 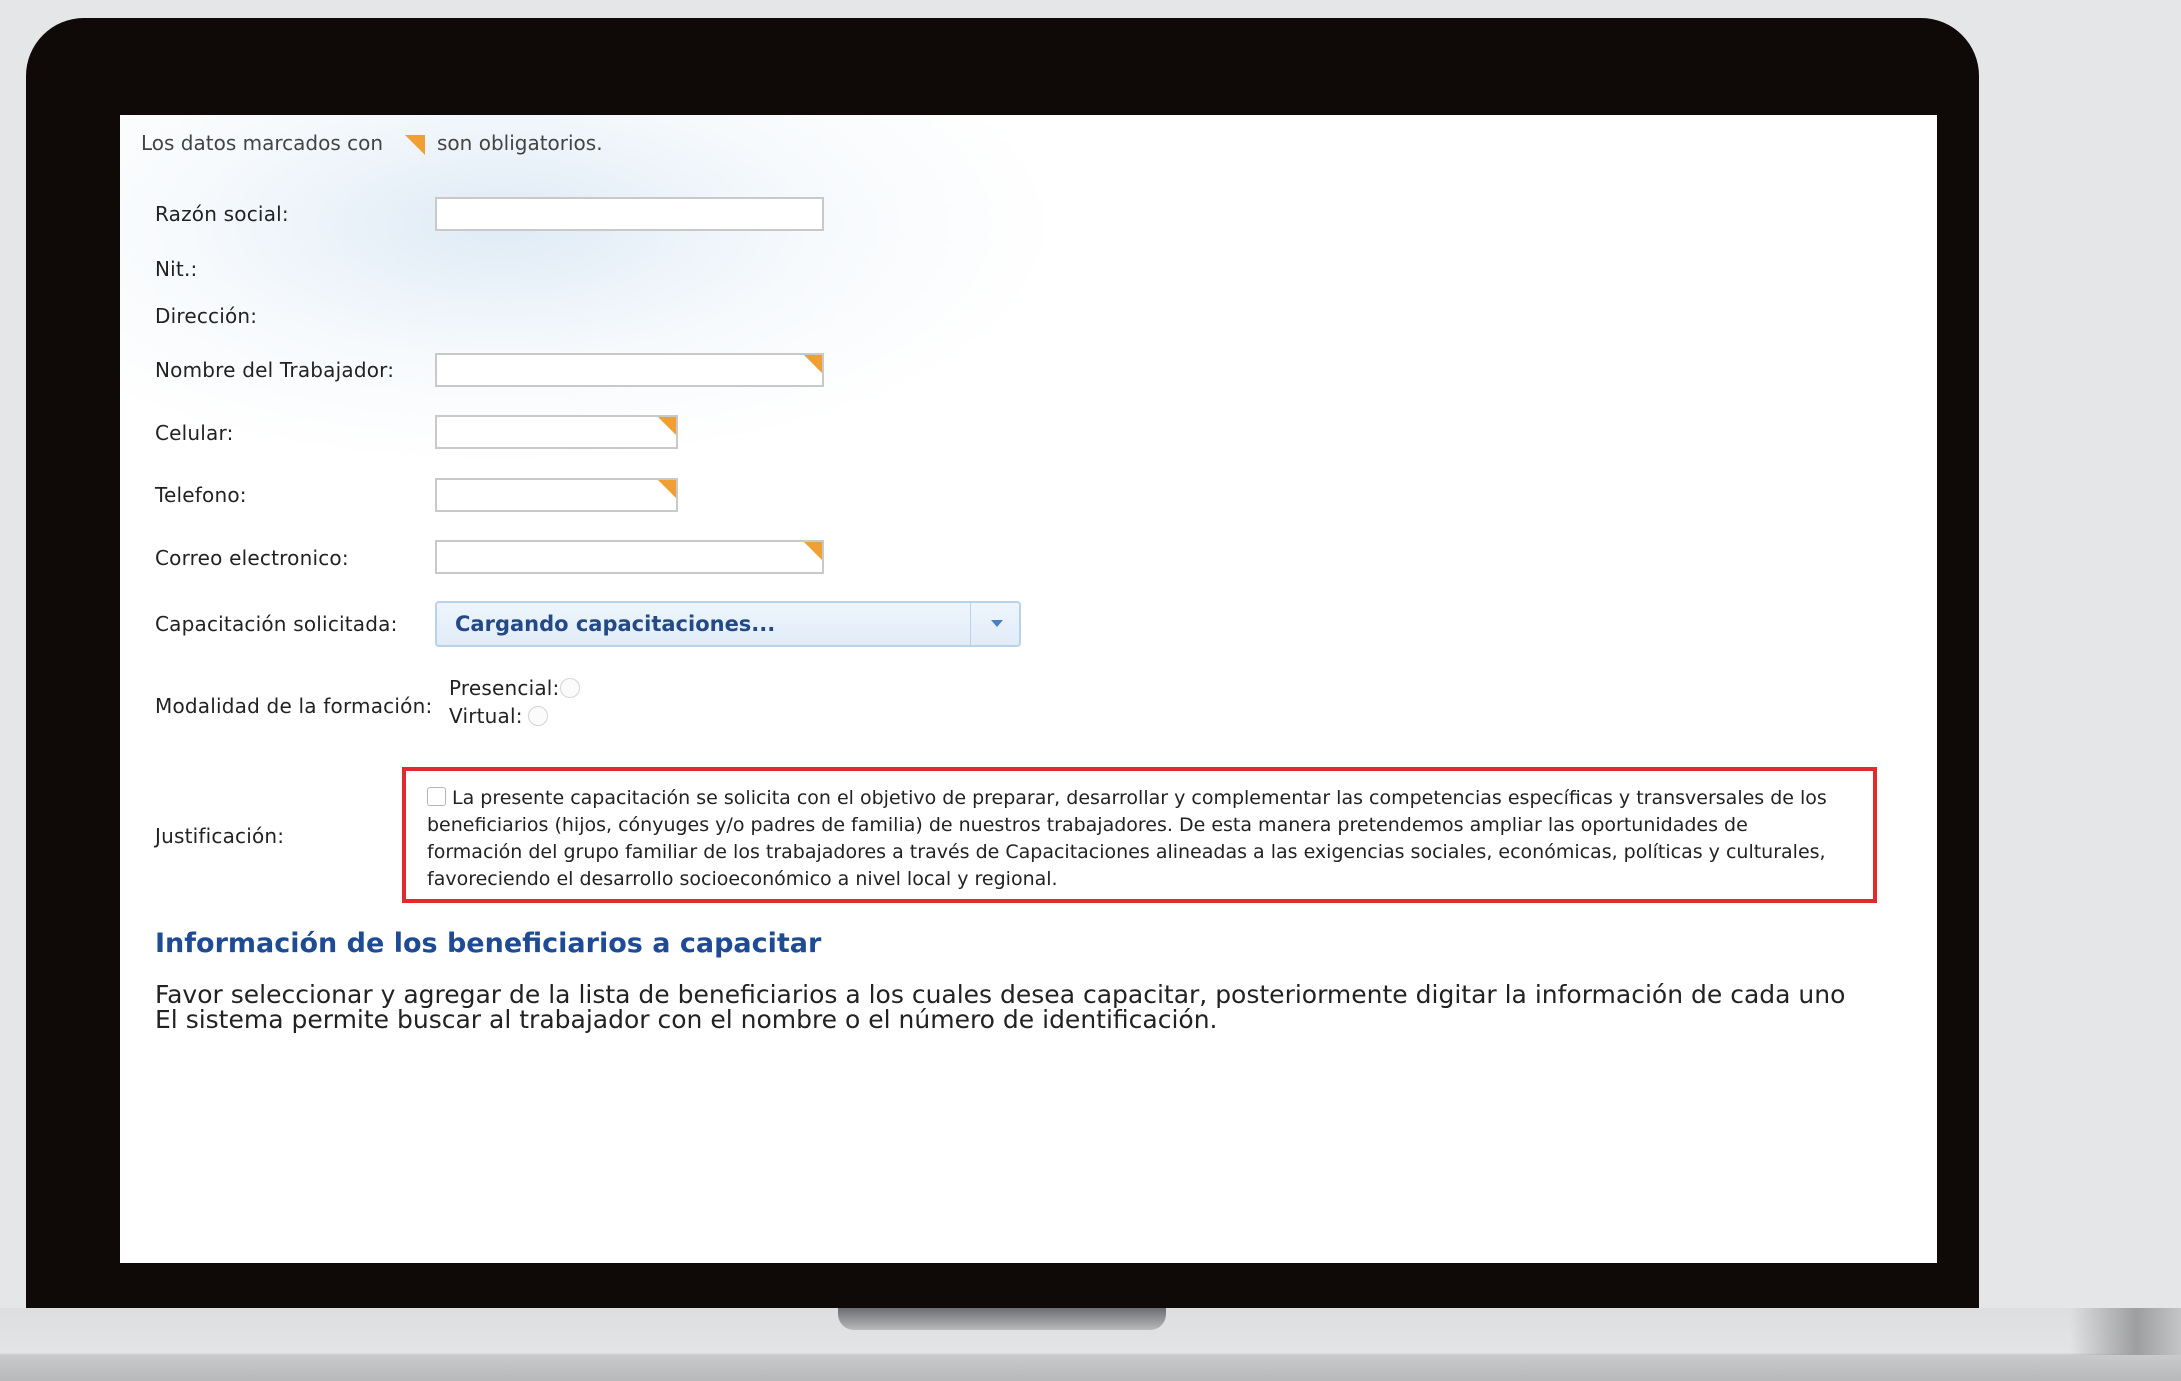 What do you see at coordinates (2125, 1331) in the screenshot?
I see `laptop-base-shadow` at bounding box center [2125, 1331].